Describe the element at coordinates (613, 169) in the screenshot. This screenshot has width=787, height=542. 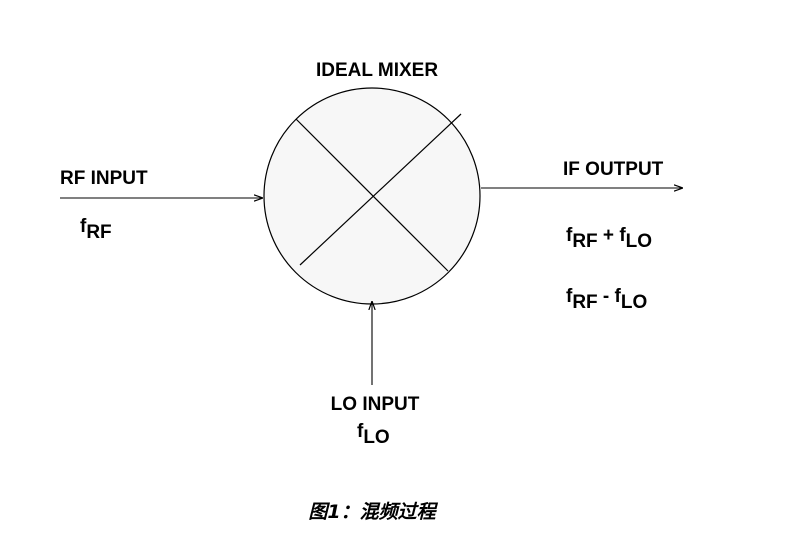
I see `if-output-label: IF OUTPUT` at that location.